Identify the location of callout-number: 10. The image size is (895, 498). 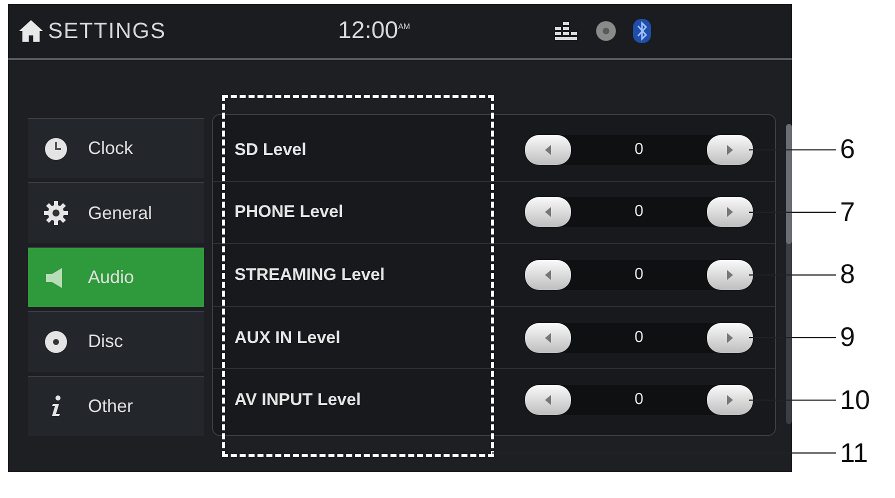
(855, 400).